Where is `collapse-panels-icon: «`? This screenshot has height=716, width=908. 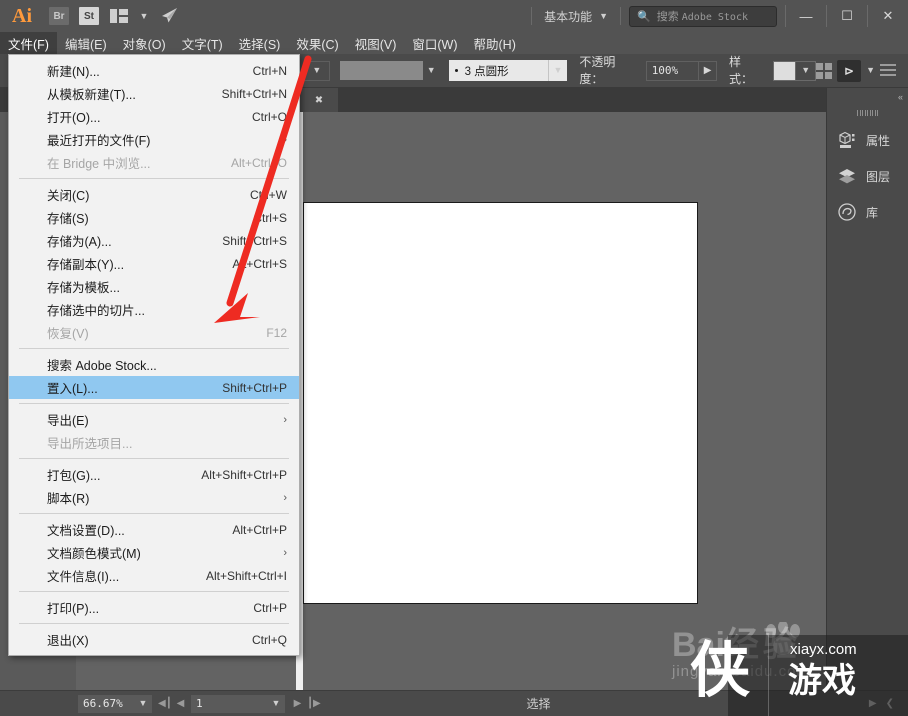
collapse-panels-icon: « is located at coordinates (867, 97).